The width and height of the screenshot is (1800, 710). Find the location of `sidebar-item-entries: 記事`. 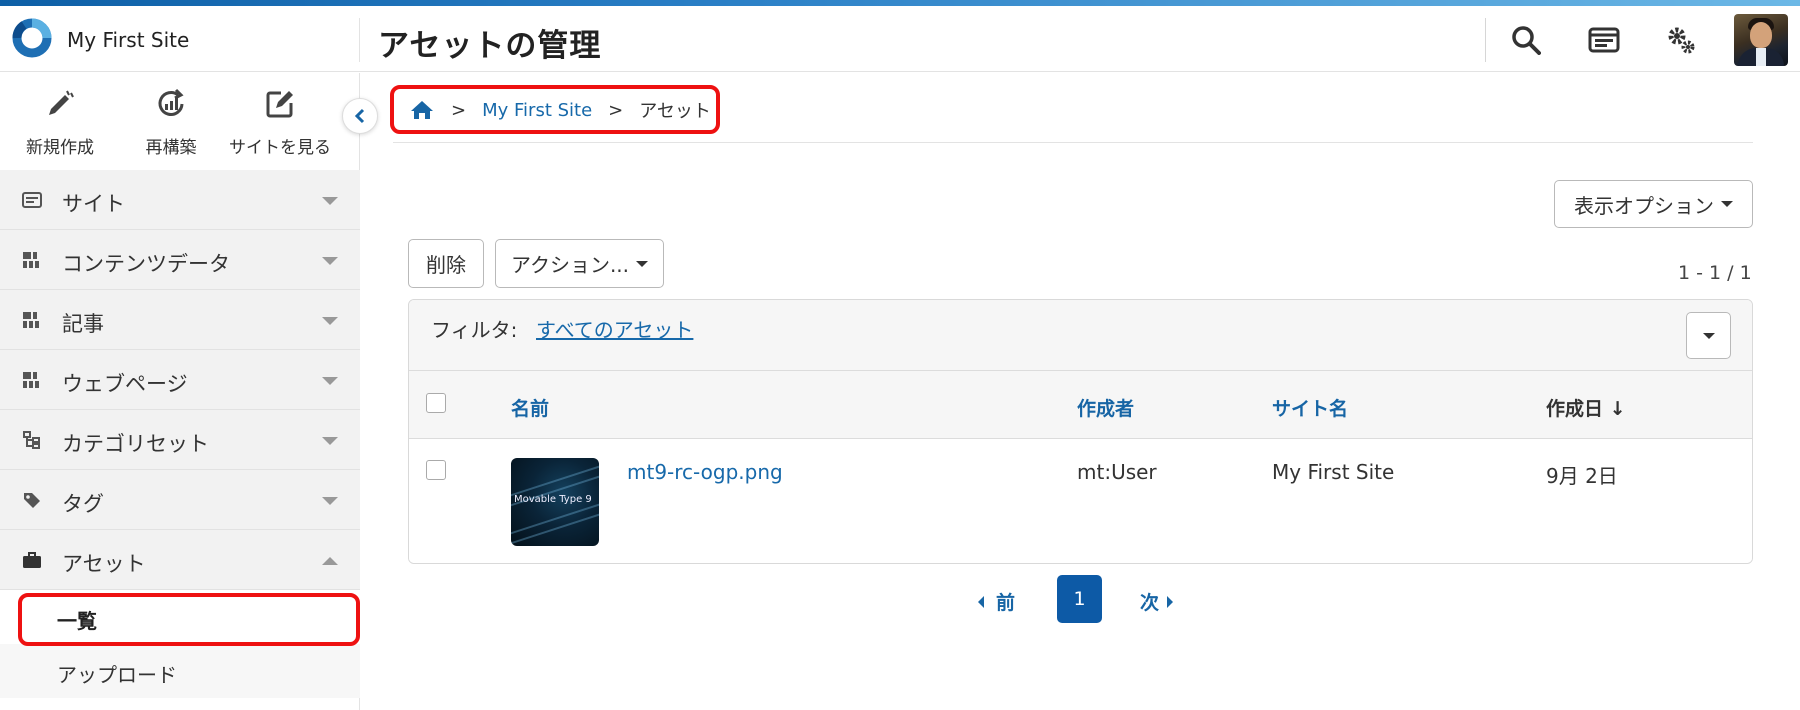

sidebar-item-entries: 記事 is located at coordinates (180, 320).